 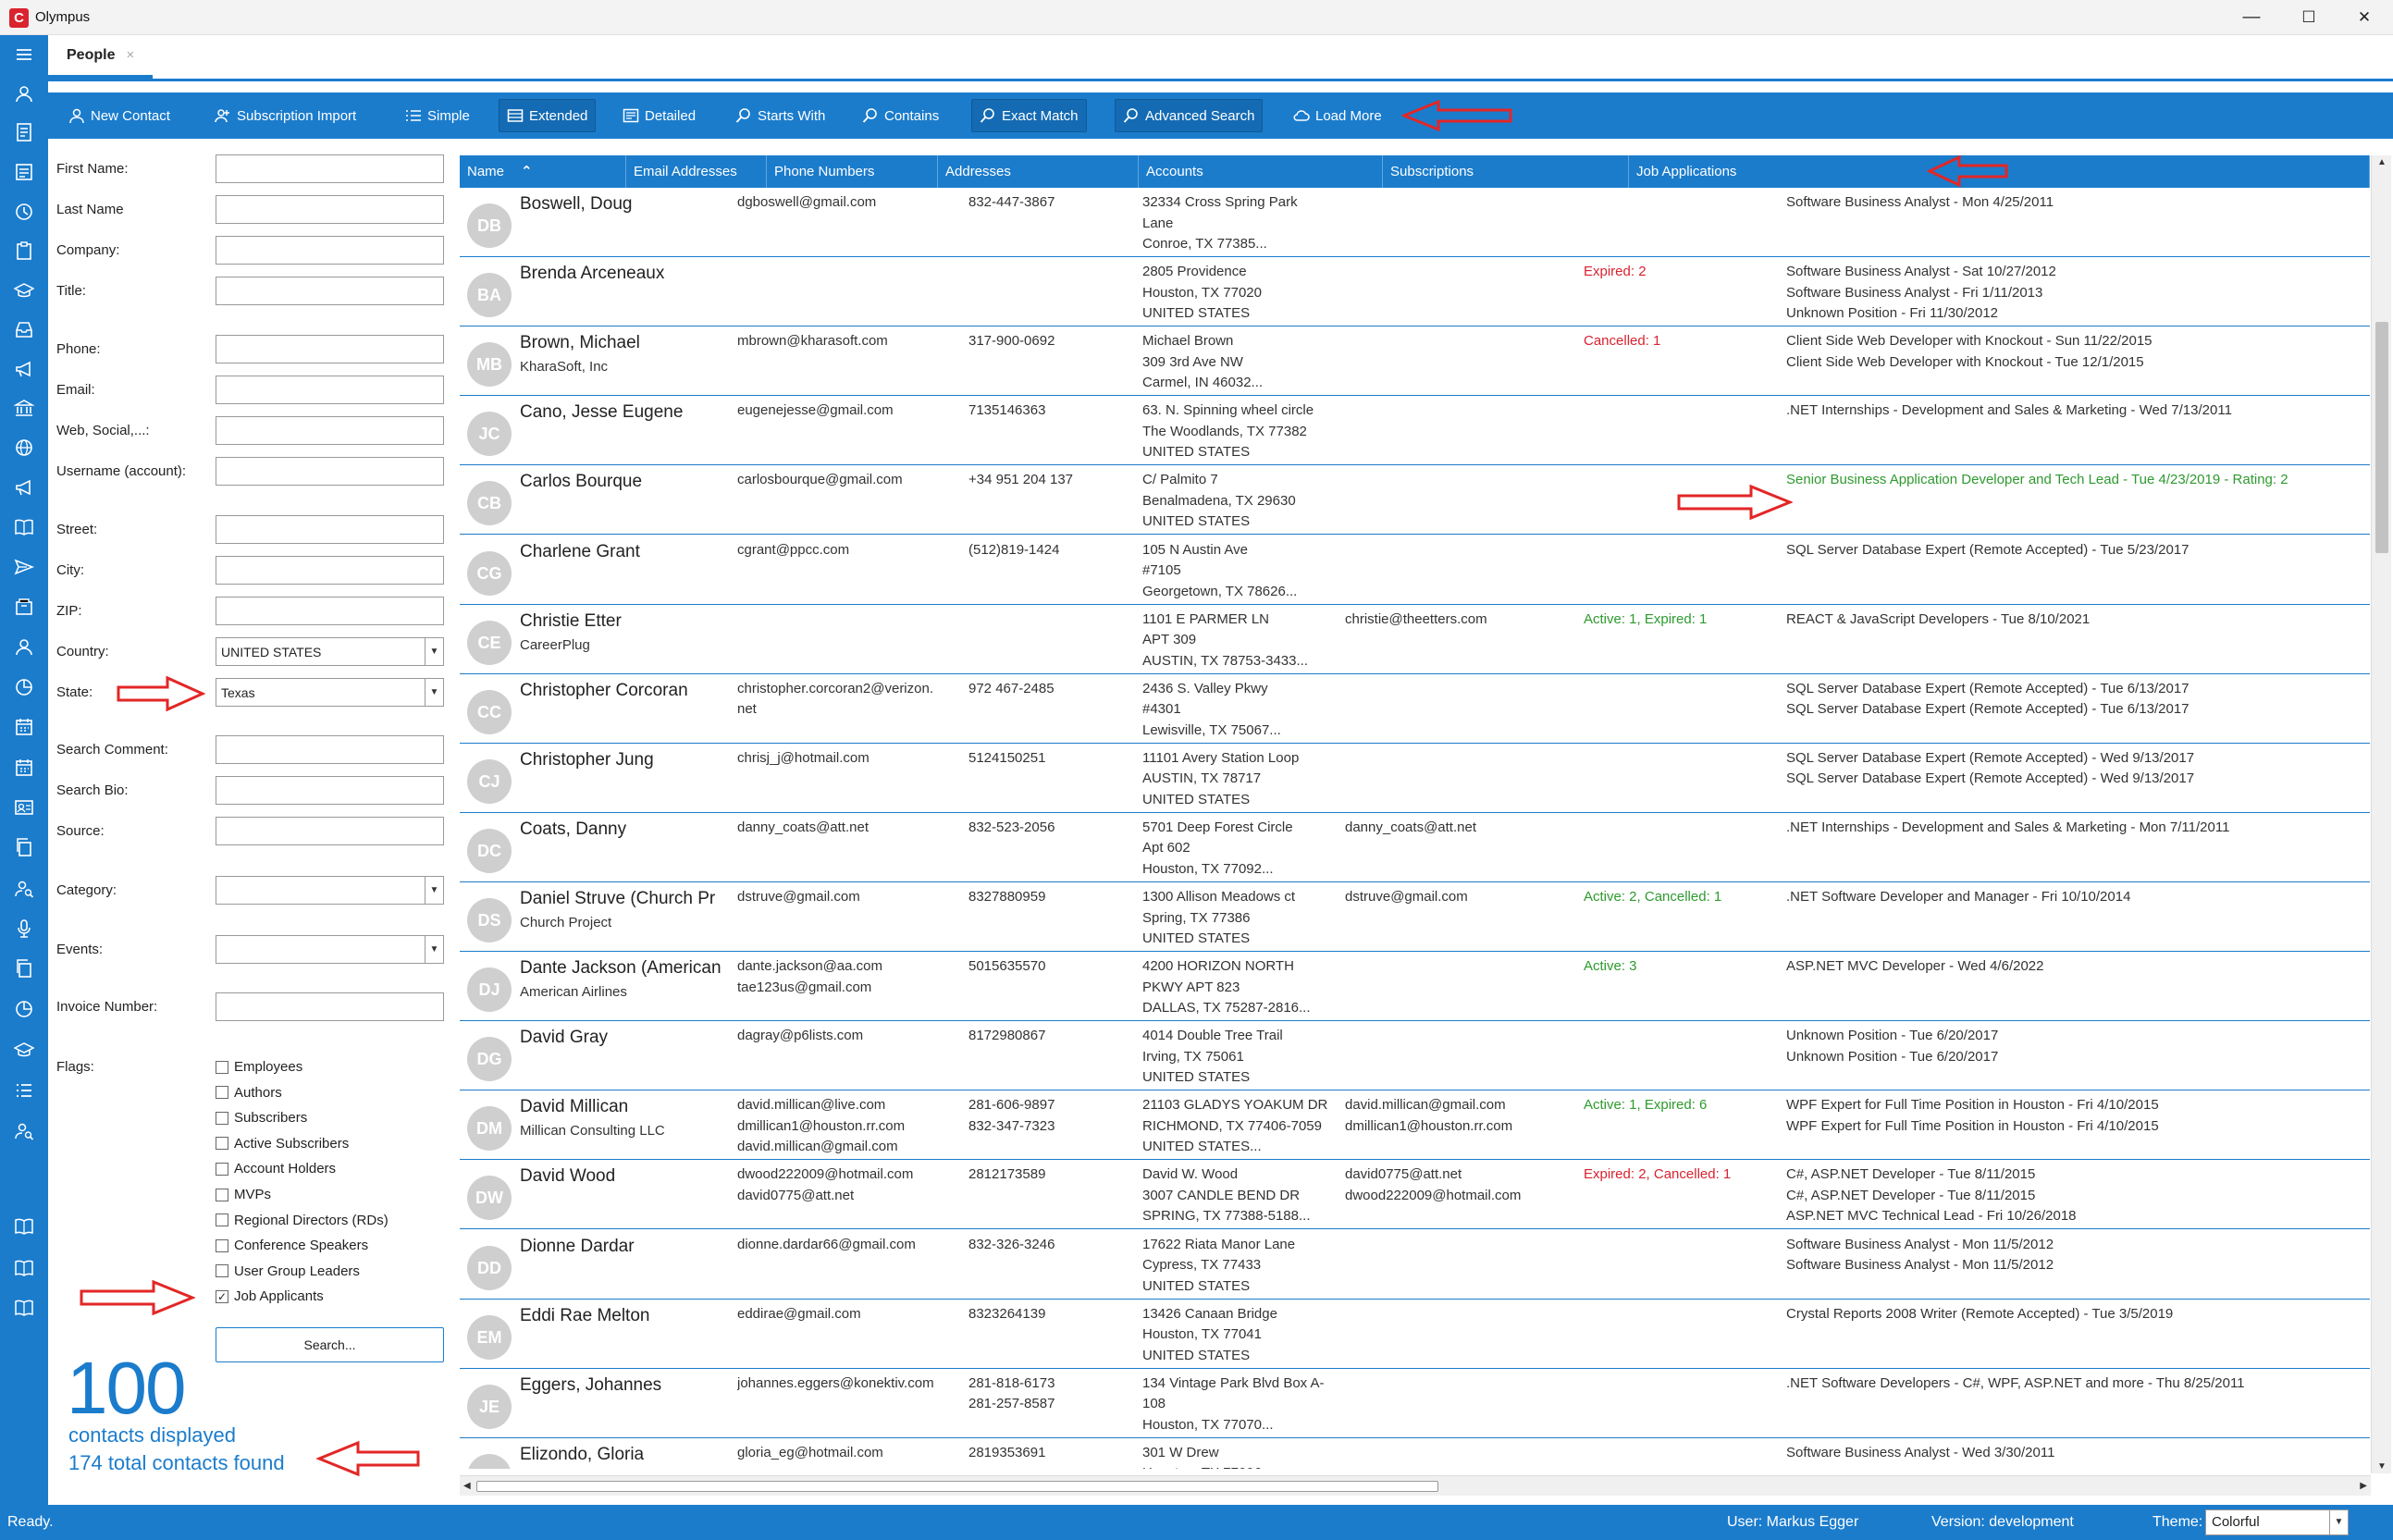 What do you see at coordinates (24, 329) in the screenshot?
I see `inbox-icon` at bounding box center [24, 329].